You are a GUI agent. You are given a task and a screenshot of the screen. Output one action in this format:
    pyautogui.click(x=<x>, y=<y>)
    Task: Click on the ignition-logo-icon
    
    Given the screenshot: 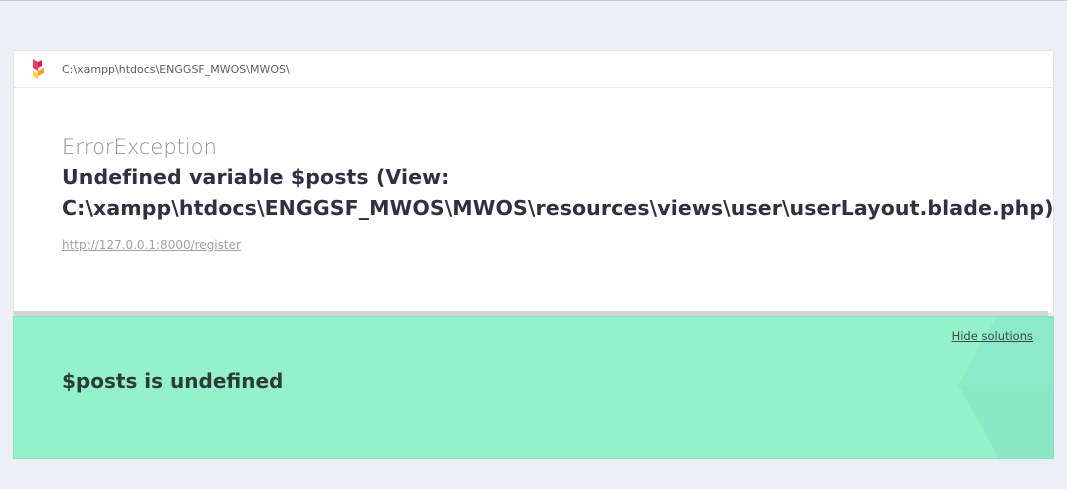 What is the action you would take?
    pyautogui.click(x=38, y=69)
    